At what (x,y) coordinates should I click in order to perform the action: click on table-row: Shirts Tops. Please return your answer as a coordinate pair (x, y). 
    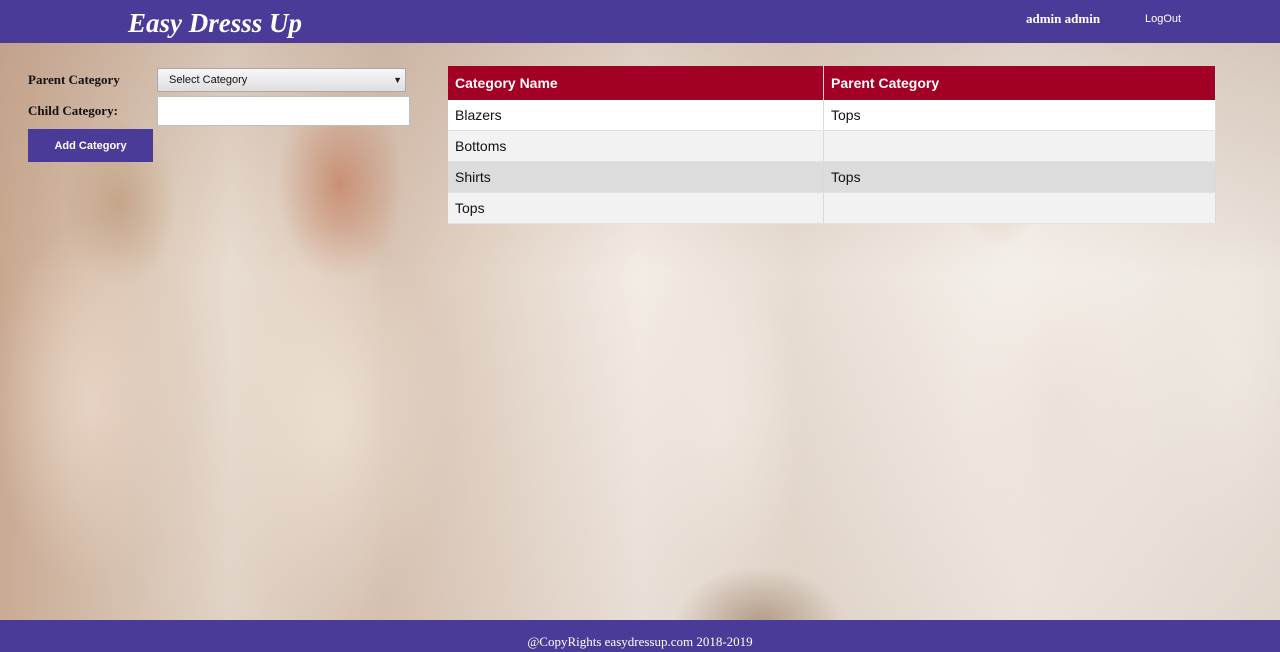
    Looking at the image, I should click on (832, 177).